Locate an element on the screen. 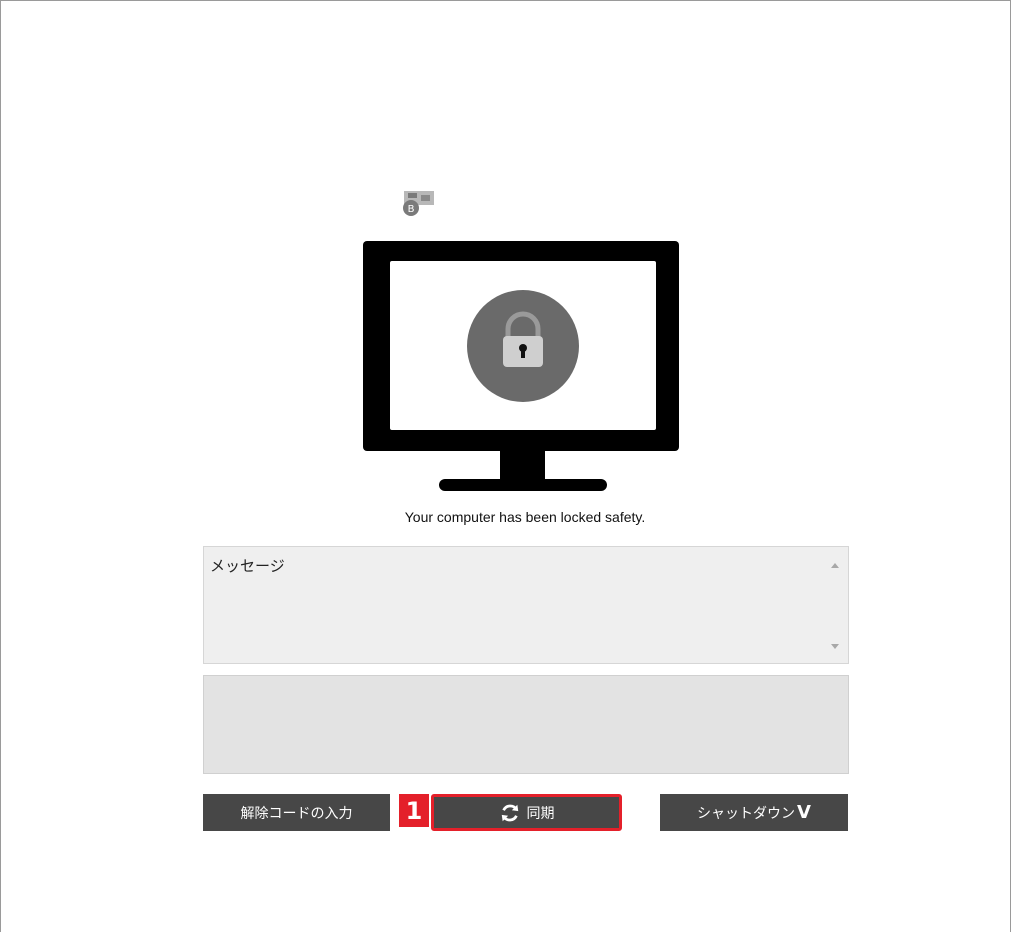 This screenshot has width=1011, height=932. unlock-code-panel is located at coordinates (526, 724).